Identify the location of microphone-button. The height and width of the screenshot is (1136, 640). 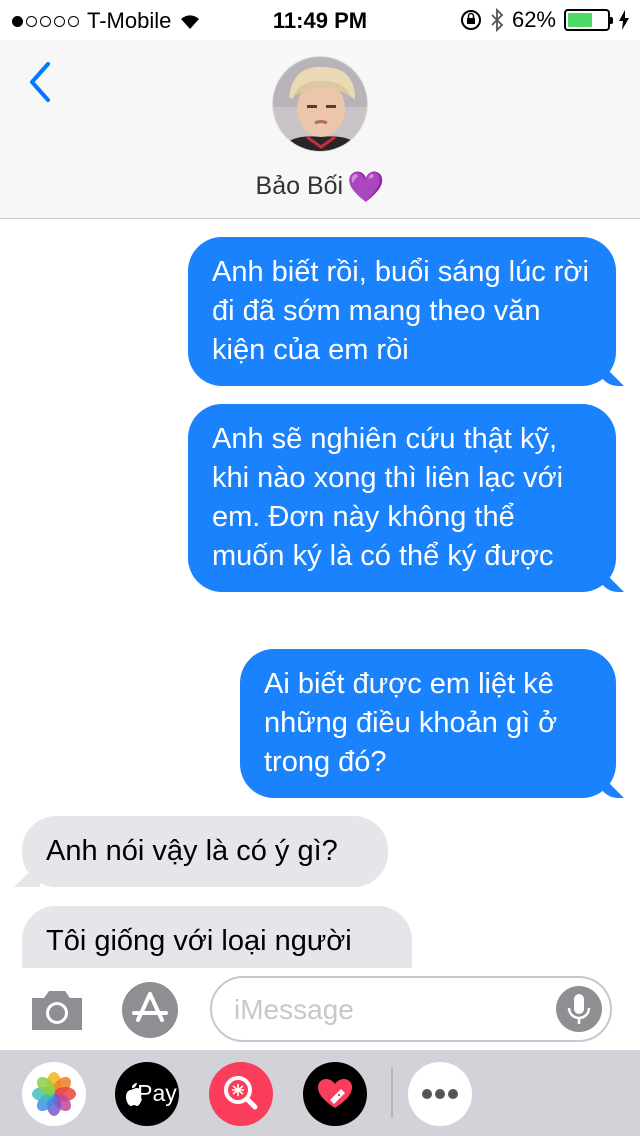
(579, 1009).